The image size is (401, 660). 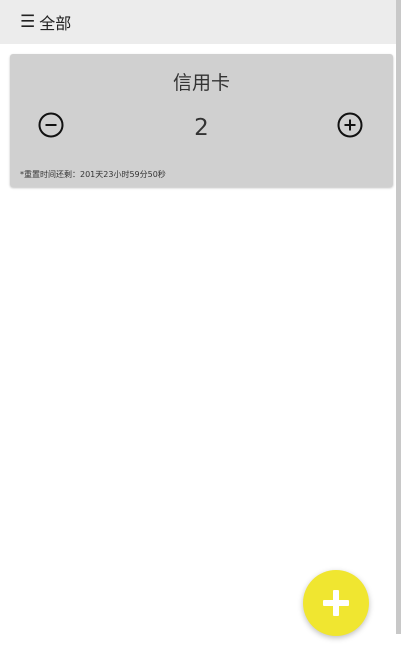 I want to click on counter-value: 2, so click(x=201, y=128).